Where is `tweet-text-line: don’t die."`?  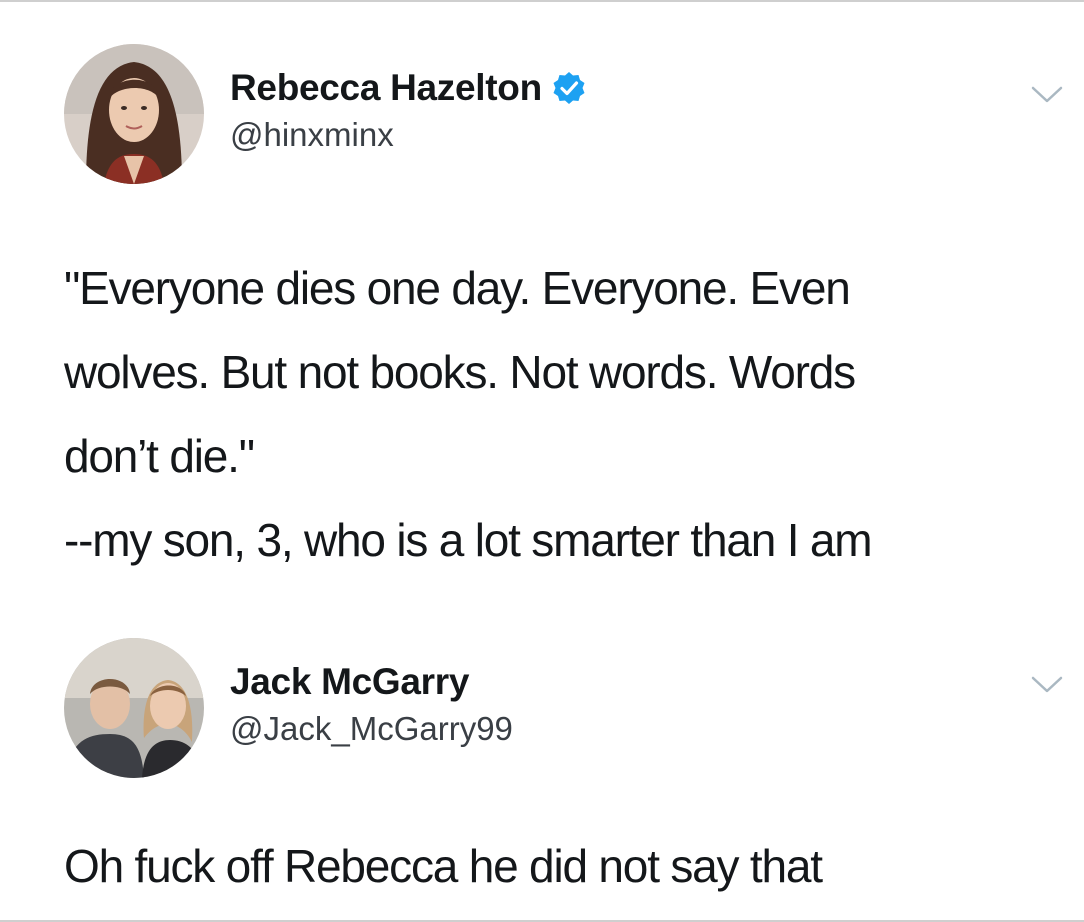 tweet-text-line: don’t die." is located at coordinates (159, 456).